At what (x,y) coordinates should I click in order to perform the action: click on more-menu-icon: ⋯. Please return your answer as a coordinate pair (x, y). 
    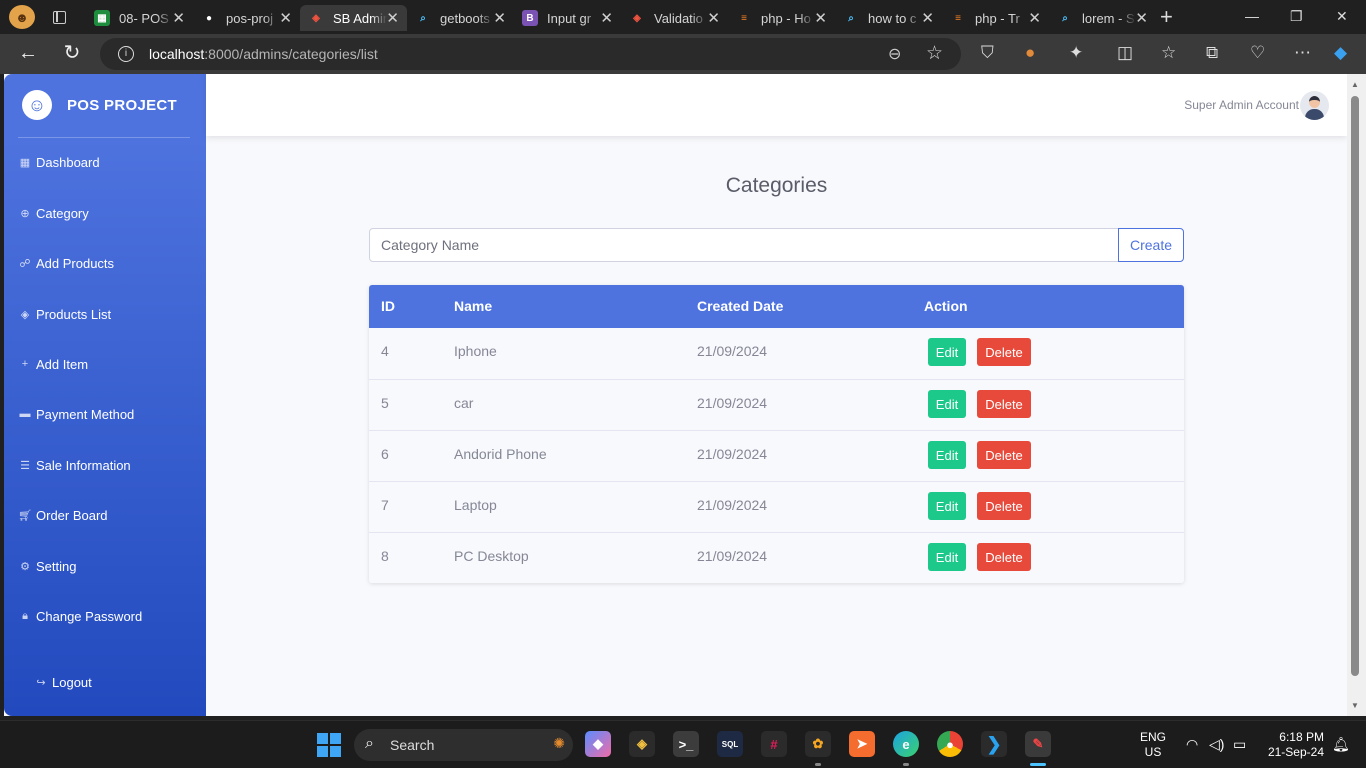
    Looking at the image, I should click on (1302, 53).